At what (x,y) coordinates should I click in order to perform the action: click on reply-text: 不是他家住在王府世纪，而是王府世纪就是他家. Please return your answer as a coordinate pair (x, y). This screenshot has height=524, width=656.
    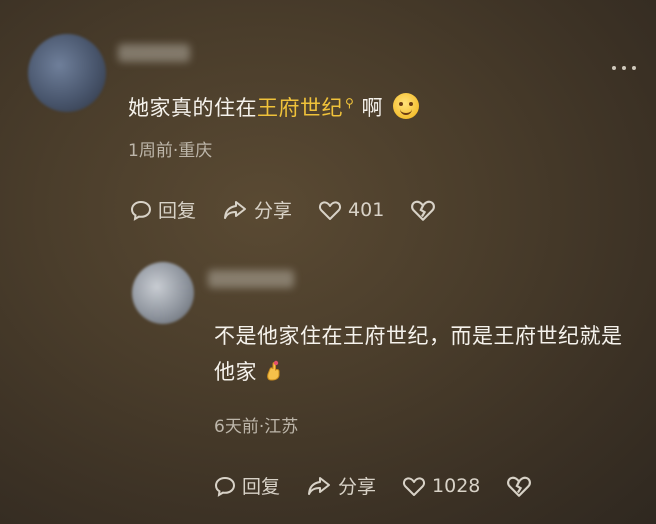
    Looking at the image, I should click on (424, 354).